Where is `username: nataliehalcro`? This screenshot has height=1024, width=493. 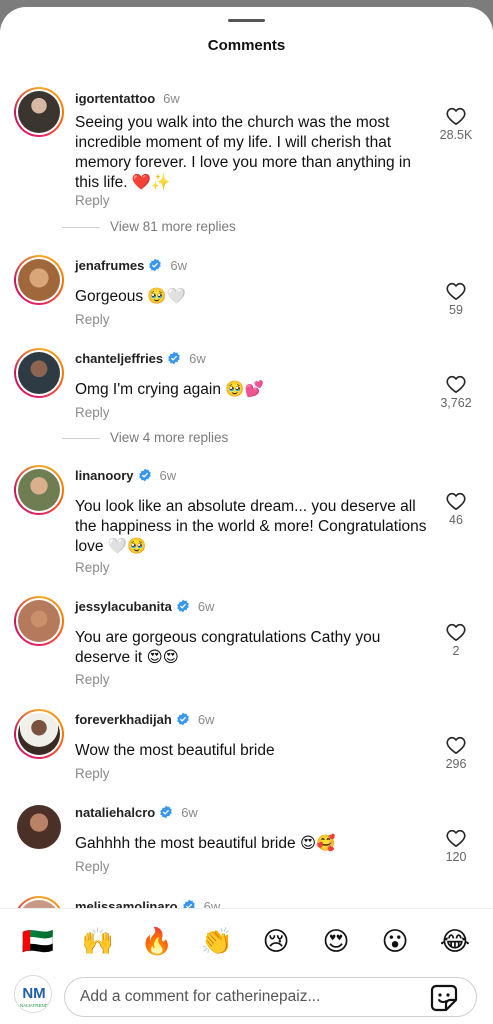 username: nataliehalcro is located at coordinates (115, 812).